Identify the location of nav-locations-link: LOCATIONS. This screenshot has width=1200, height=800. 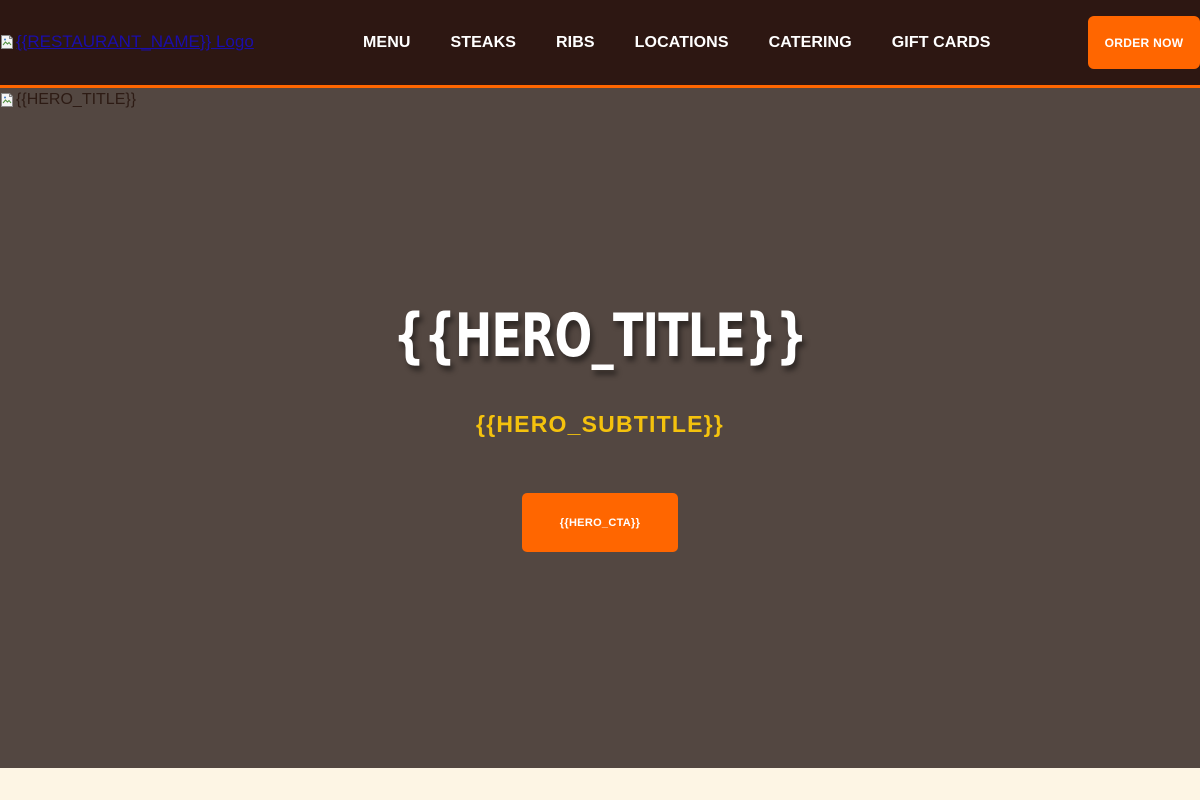
(682, 43).